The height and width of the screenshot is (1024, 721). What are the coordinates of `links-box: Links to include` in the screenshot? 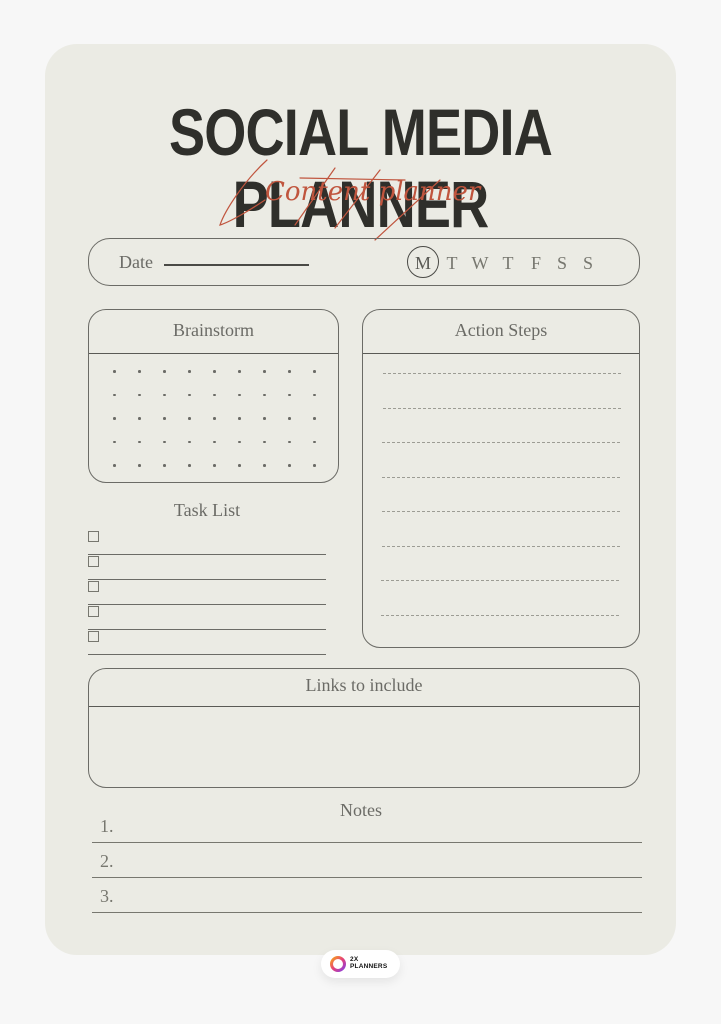 It's located at (364, 728).